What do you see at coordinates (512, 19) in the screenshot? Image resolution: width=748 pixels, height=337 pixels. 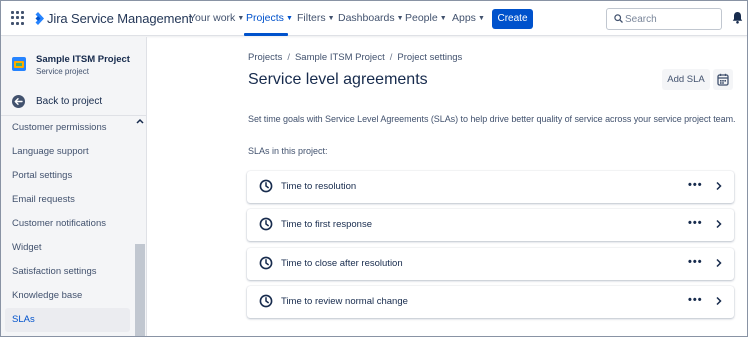 I see `create-button: Create` at bounding box center [512, 19].